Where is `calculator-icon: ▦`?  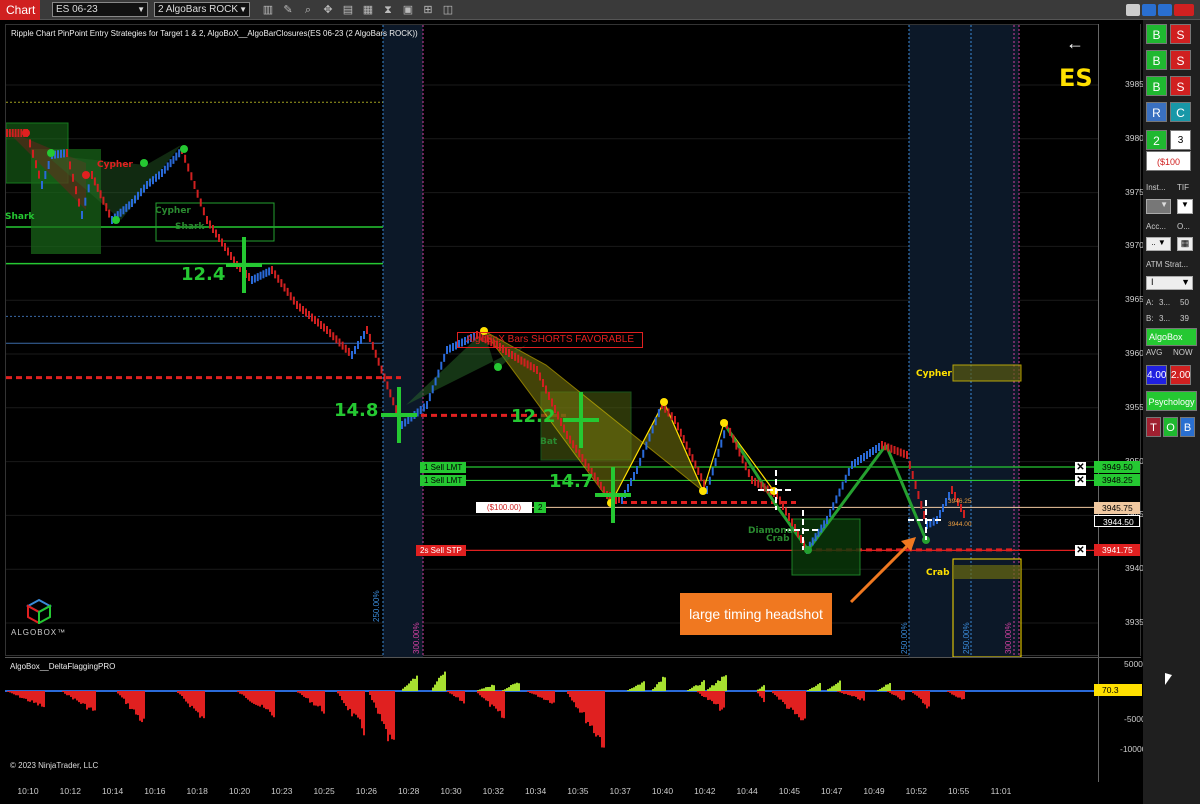
calculator-icon: ▦ is located at coordinates (1185, 244).